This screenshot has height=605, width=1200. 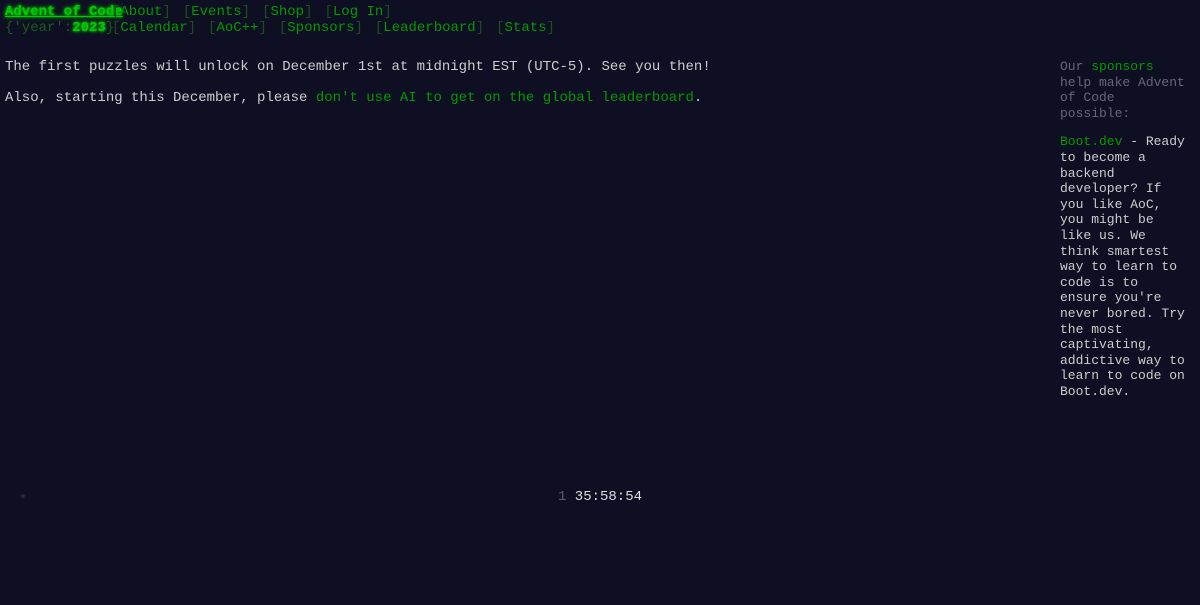 I want to click on nav-link-calendar: [Calendar], so click(x=154, y=28).